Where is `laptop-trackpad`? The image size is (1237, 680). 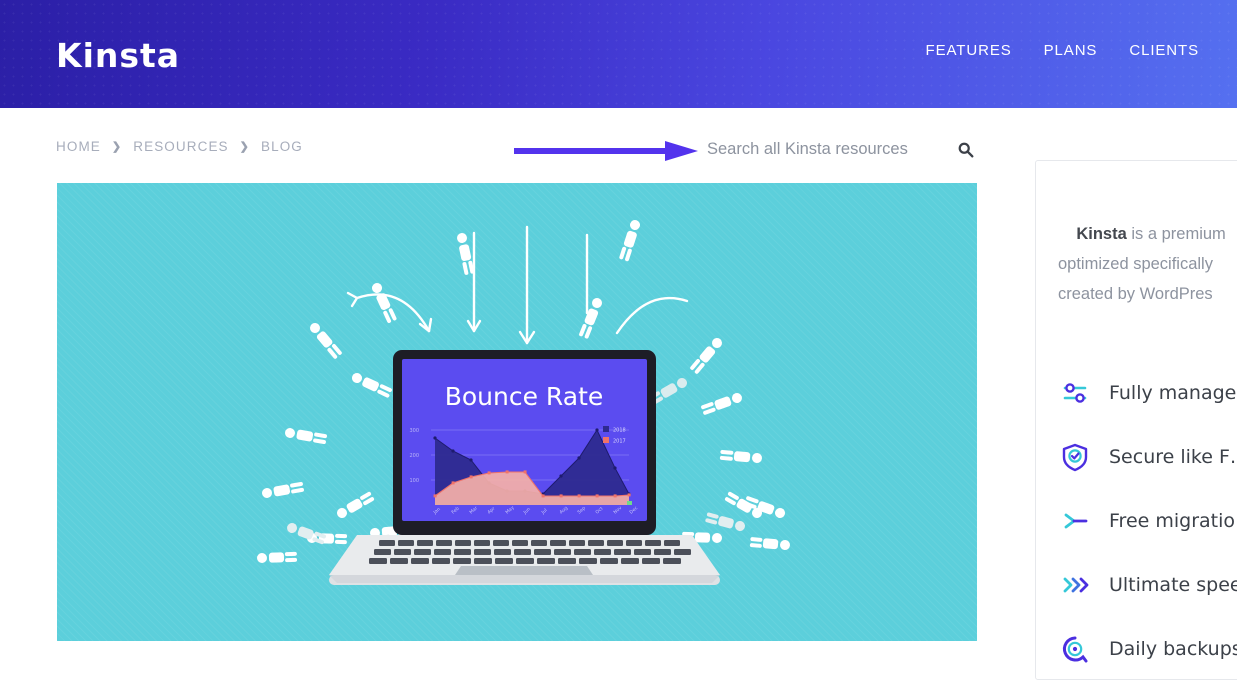
laptop-trackpad is located at coordinates (524, 570).